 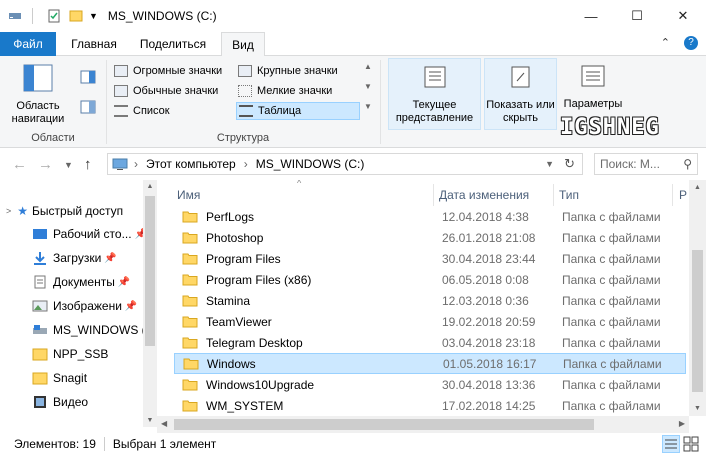 What do you see at coordinates (93, 16) in the screenshot?
I see `quick-access-dropdown-icon: ▼` at bounding box center [93, 16].